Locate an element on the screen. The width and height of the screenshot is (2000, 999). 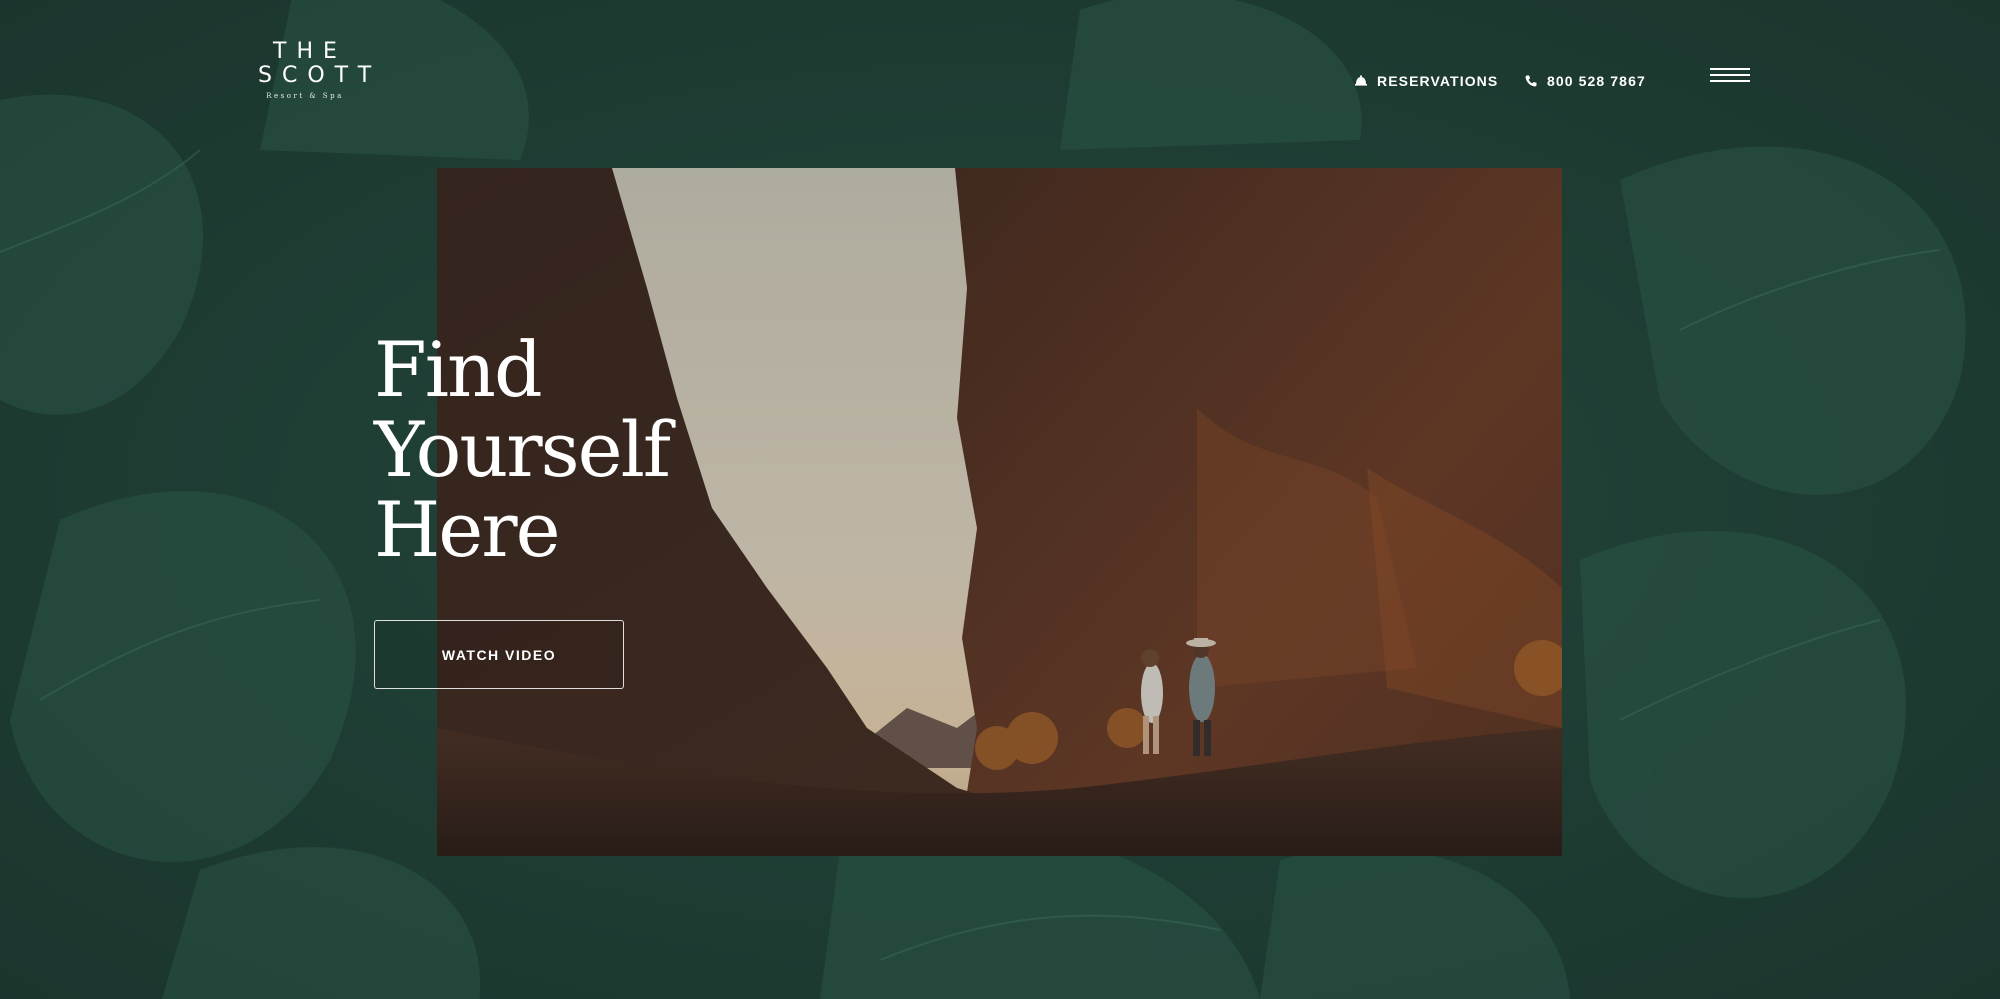
hero-title-line: Yourself is located at coordinates (522, 449).